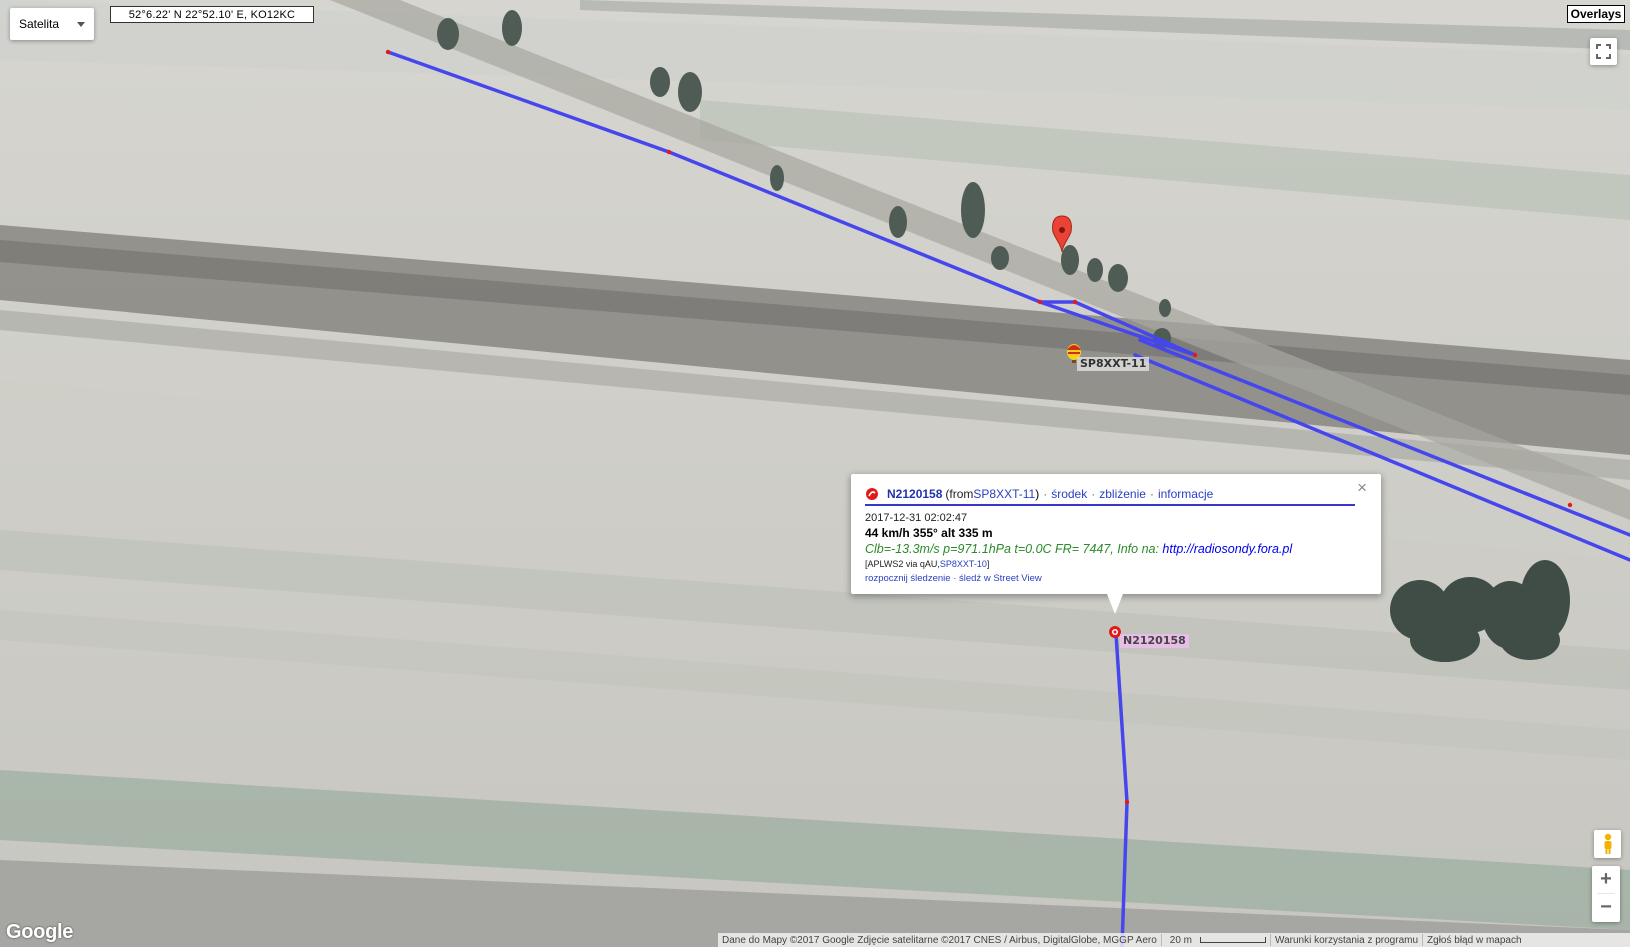 Image resolution: width=1630 pixels, height=947 pixels. Describe the element at coordinates (902, 564) in the screenshot. I see `path-prefix: [APLWS2 via qAU,` at that location.